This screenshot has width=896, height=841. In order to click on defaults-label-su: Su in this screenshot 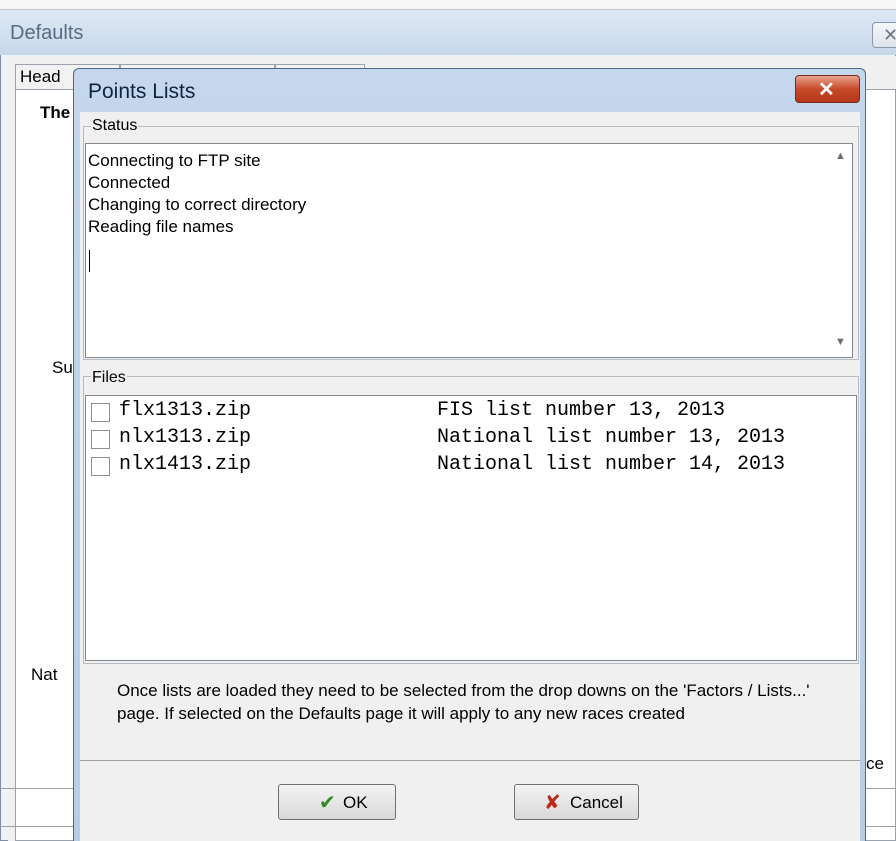, I will do `click(62, 367)`.